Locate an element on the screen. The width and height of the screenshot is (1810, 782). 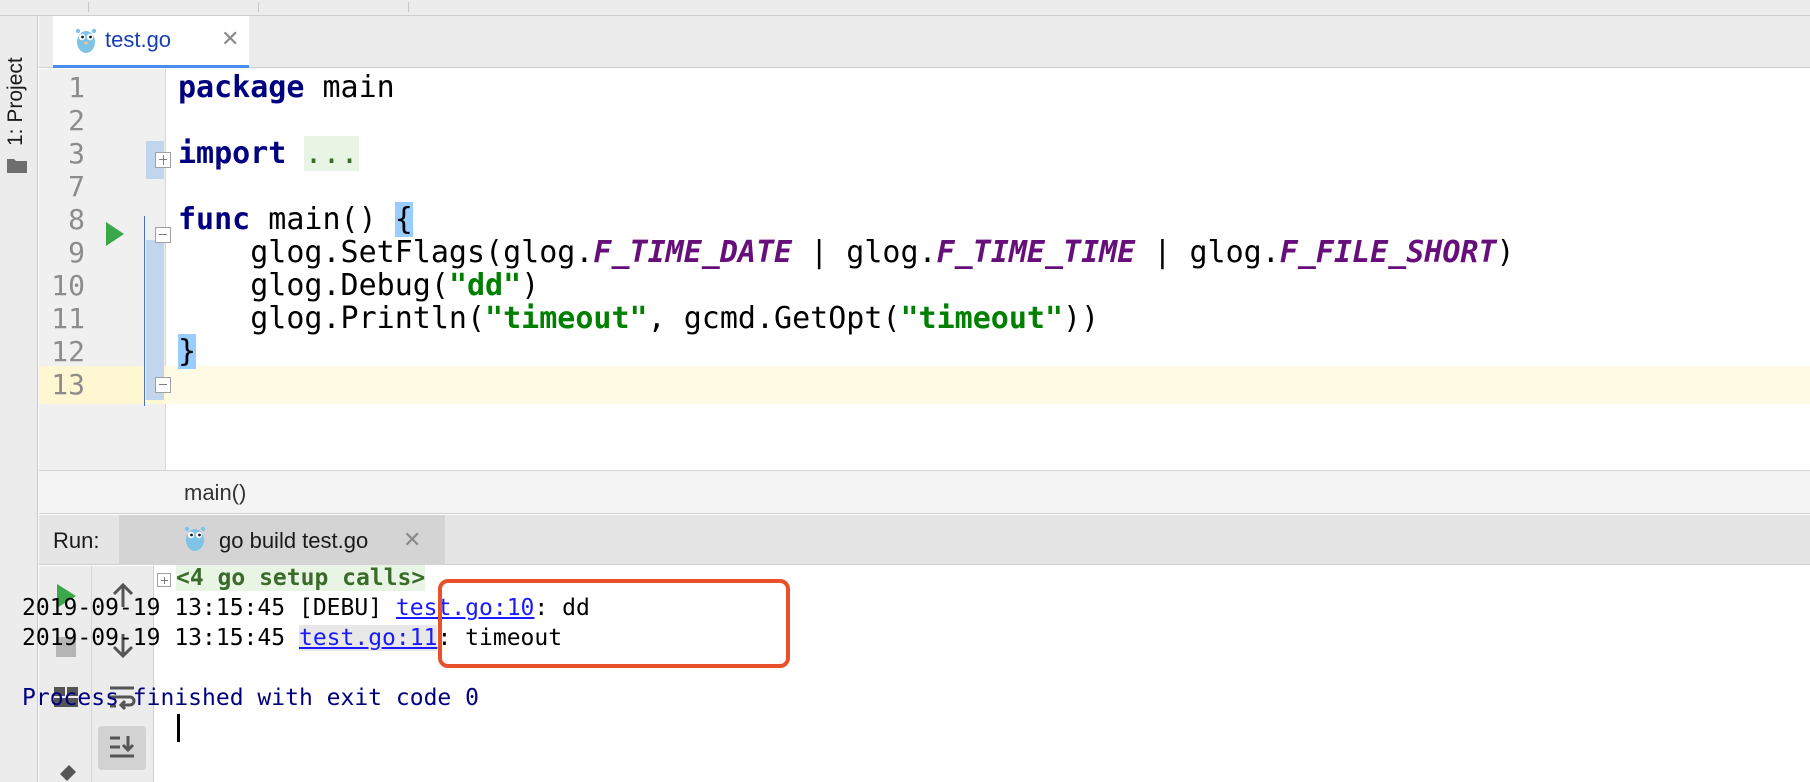
text-cursor is located at coordinates (178, 728).